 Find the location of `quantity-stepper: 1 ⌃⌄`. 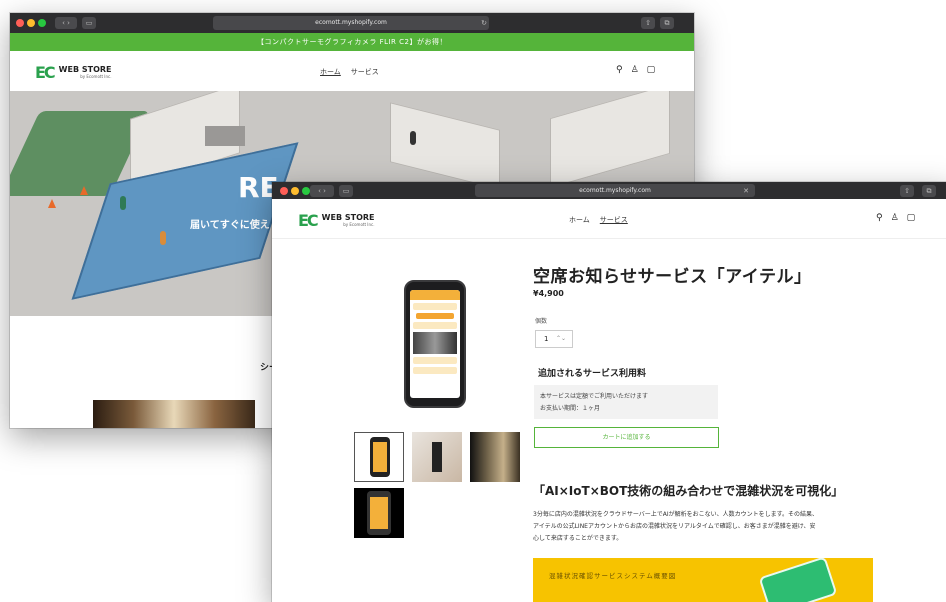

quantity-stepper: 1 ⌃⌄ is located at coordinates (554, 339).